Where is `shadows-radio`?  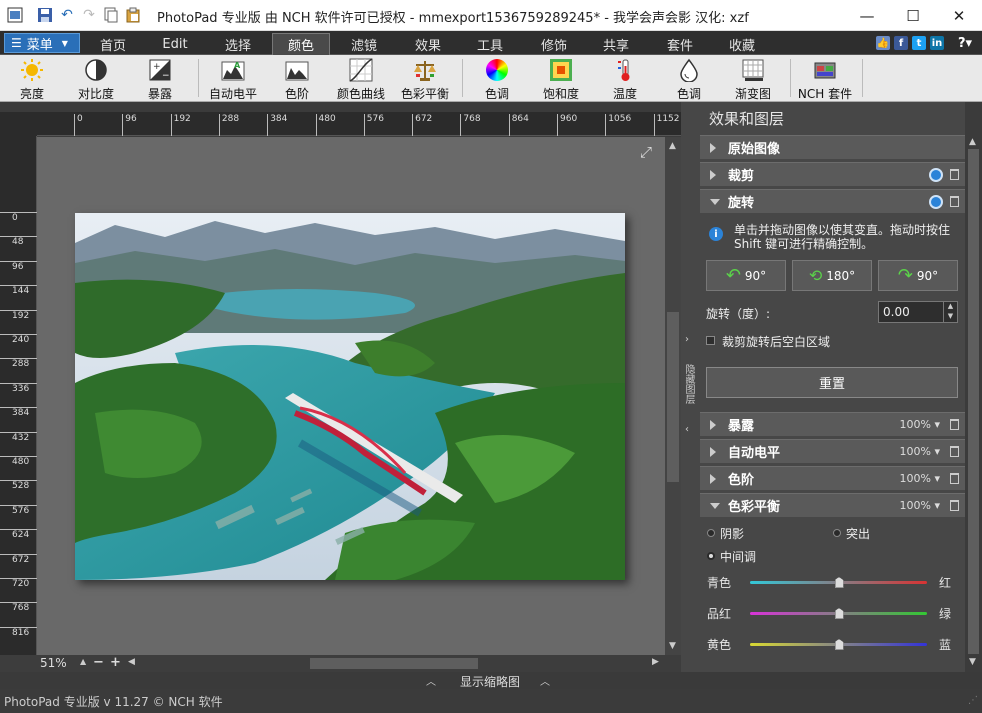
shadows-radio is located at coordinates (711, 533).